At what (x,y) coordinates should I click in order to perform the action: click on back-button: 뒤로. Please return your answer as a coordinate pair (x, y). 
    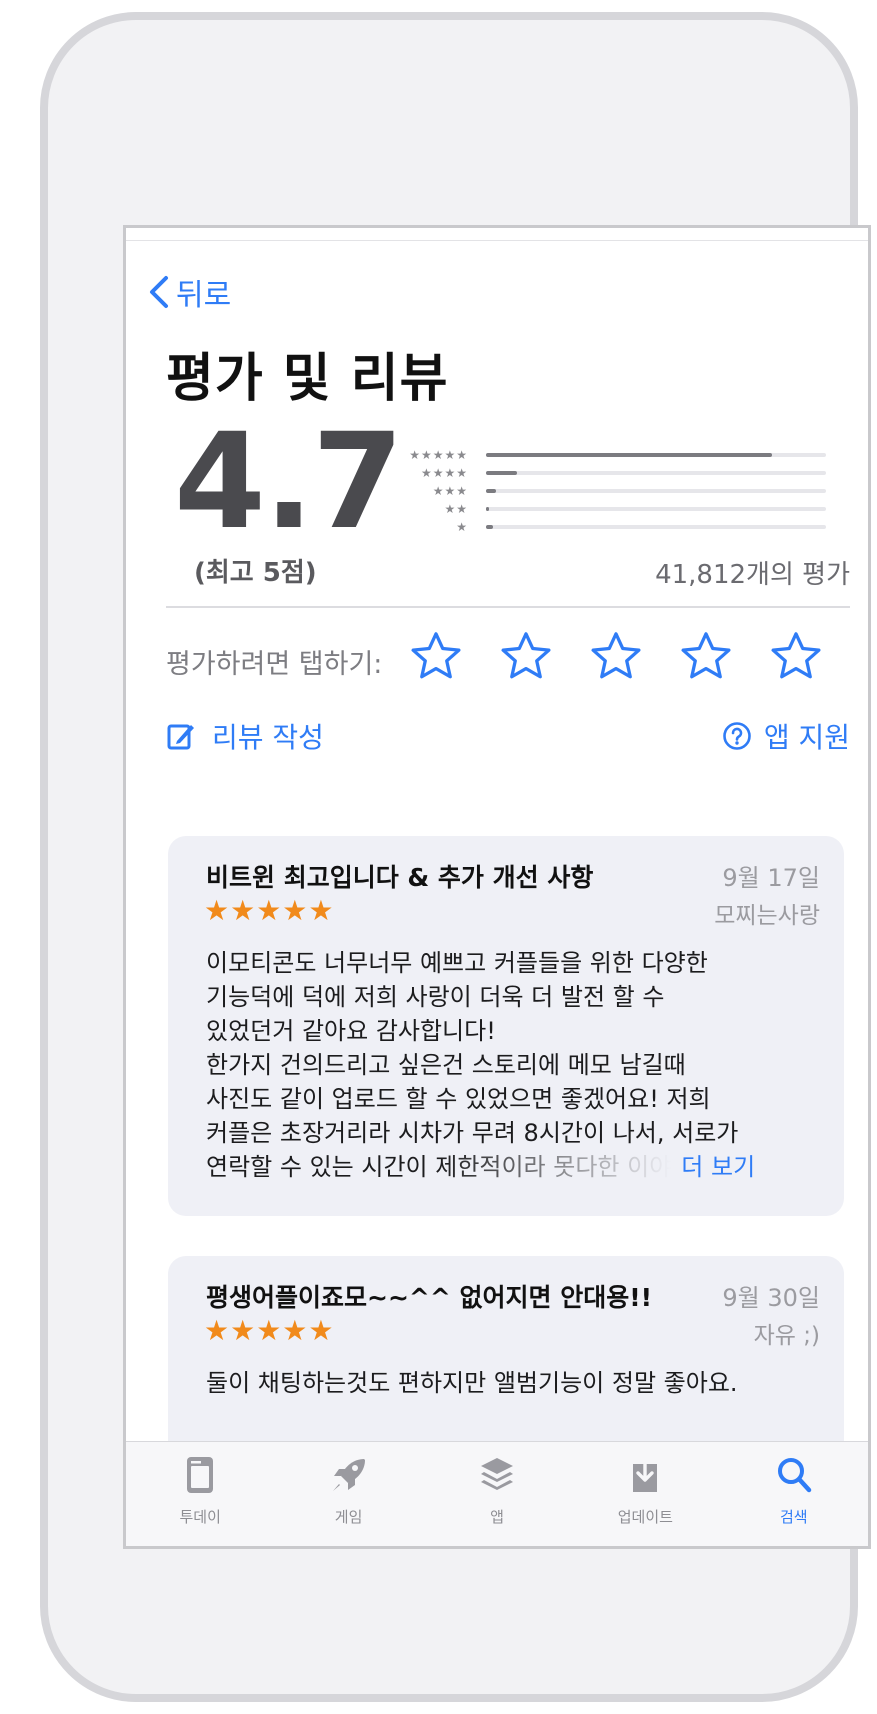
    Looking at the image, I should click on (189, 292).